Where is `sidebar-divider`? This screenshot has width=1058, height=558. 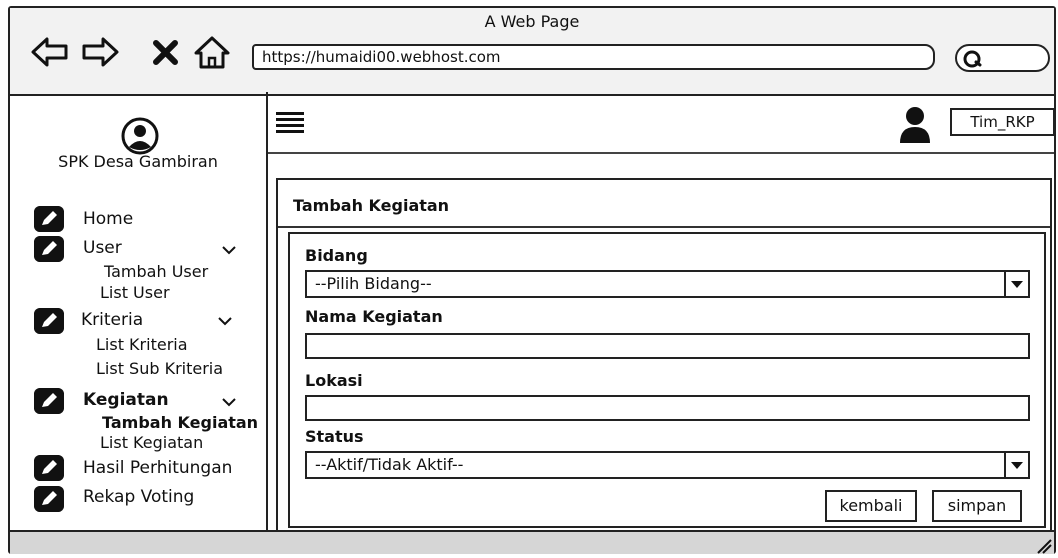 sidebar-divider is located at coordinates (267, 312).